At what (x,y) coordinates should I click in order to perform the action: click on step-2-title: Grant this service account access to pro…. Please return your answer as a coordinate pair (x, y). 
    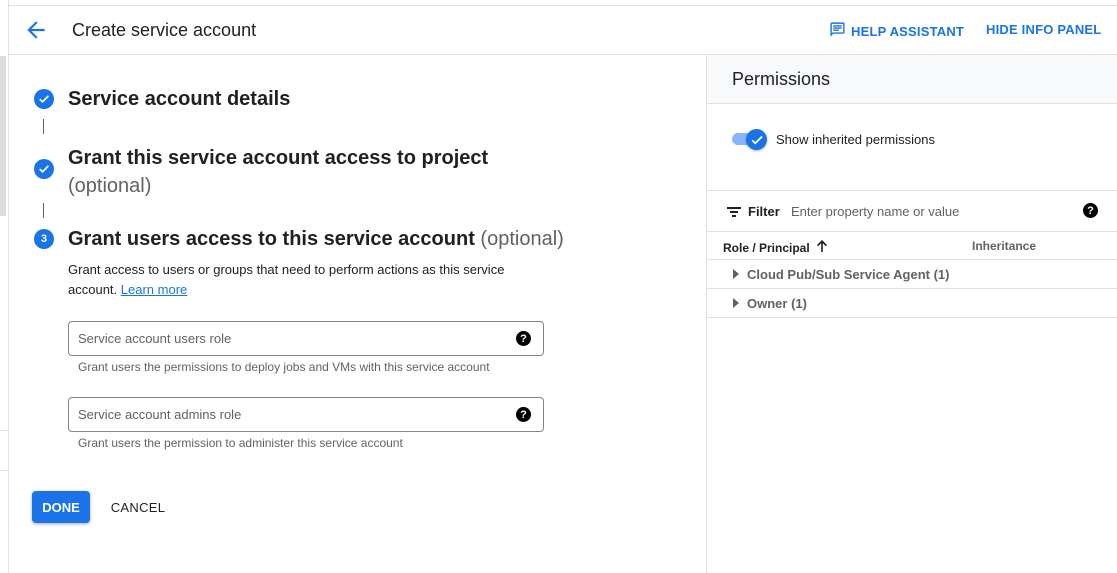
    Looking at the image, I should click on (288, 172).